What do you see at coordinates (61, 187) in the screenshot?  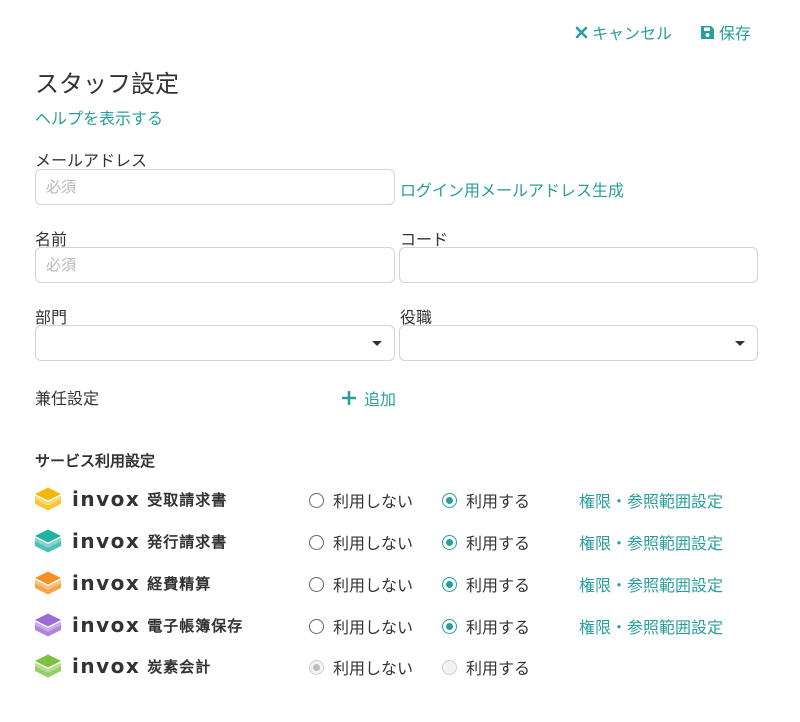 I see `email-placeholder: 必須` at bounding box center [61, 187].